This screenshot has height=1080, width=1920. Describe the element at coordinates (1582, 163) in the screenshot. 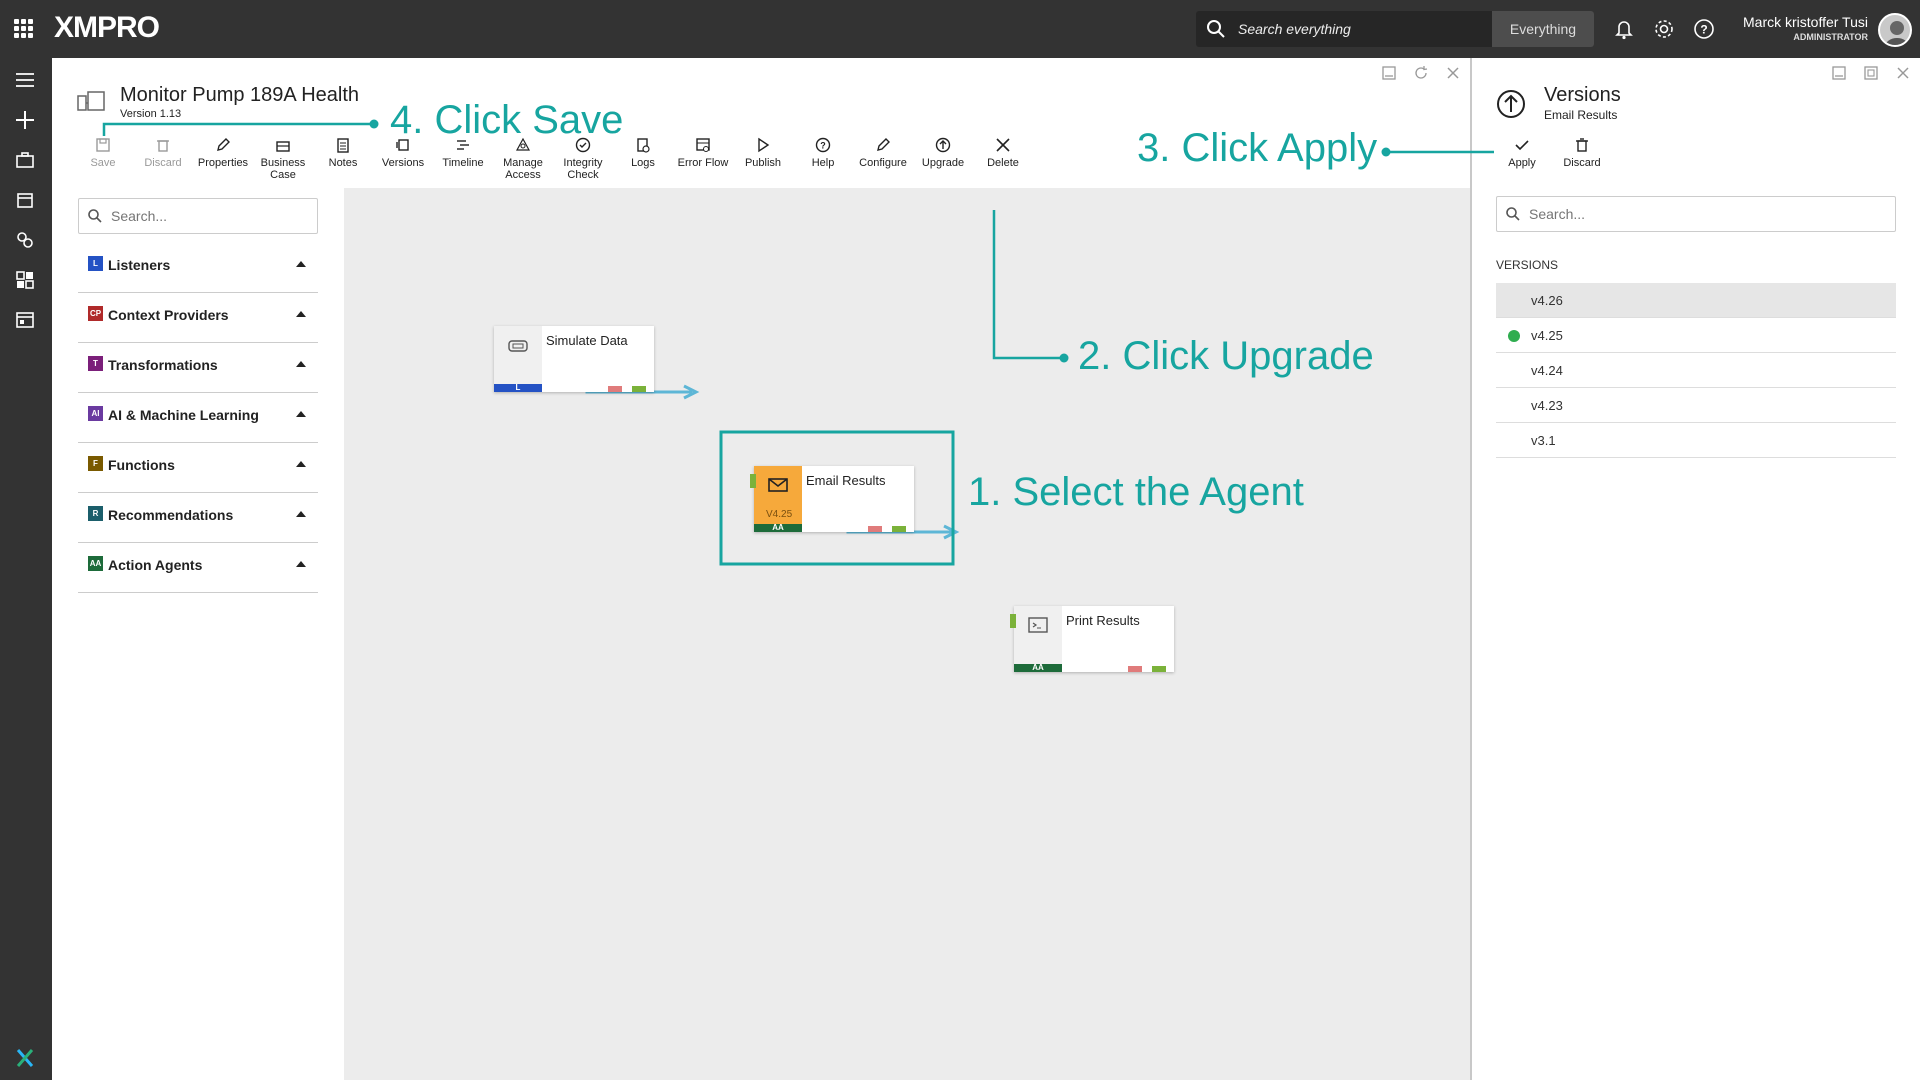

I see `discard-label: Discard` at that location.